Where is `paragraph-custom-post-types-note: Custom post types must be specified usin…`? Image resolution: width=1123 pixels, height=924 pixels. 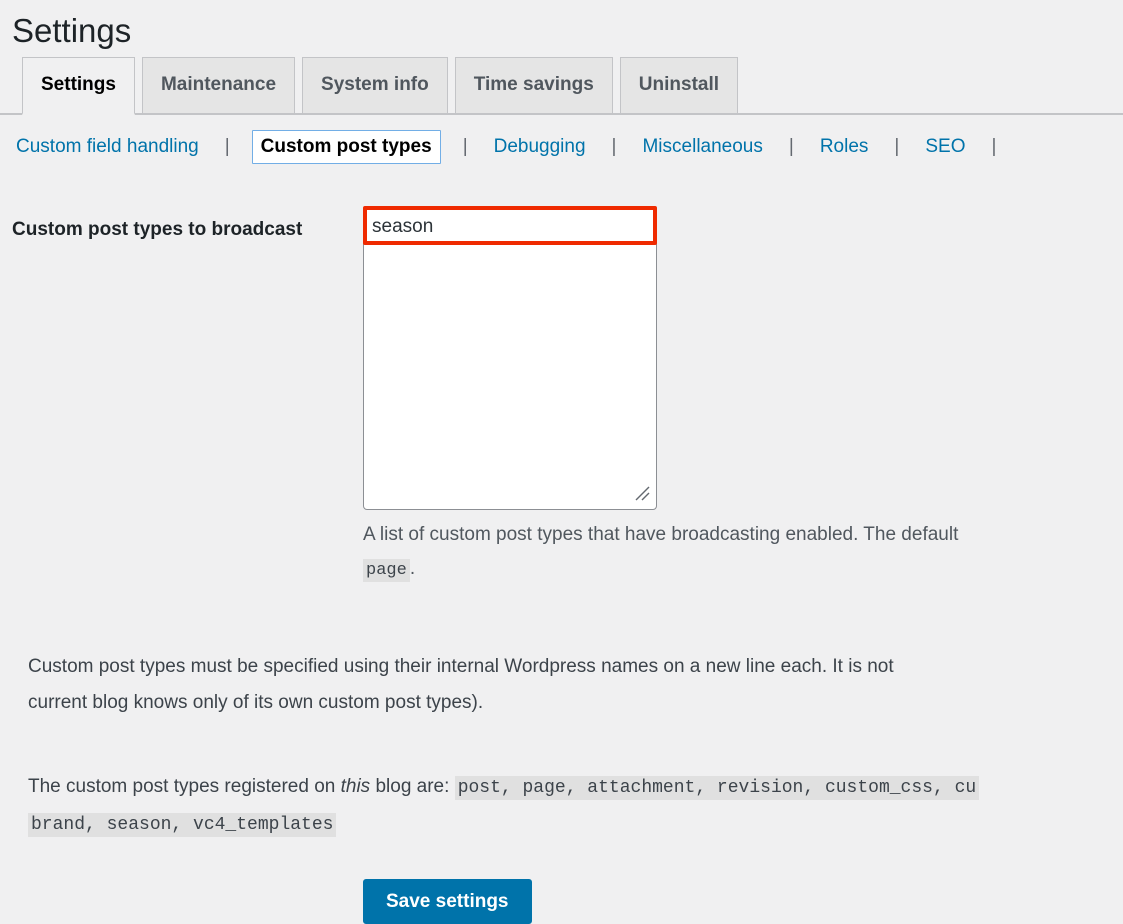
paragraph-custom-post-types-note: Custom post types must be specified usin… is located at coordinates (575, 685).